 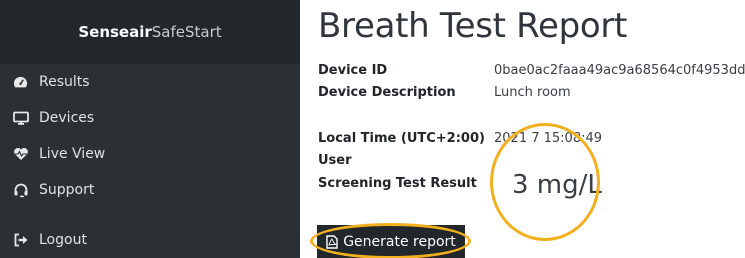 I want to click on field-label: Local Time (UTC+2:00), so click(x=401, y=138).